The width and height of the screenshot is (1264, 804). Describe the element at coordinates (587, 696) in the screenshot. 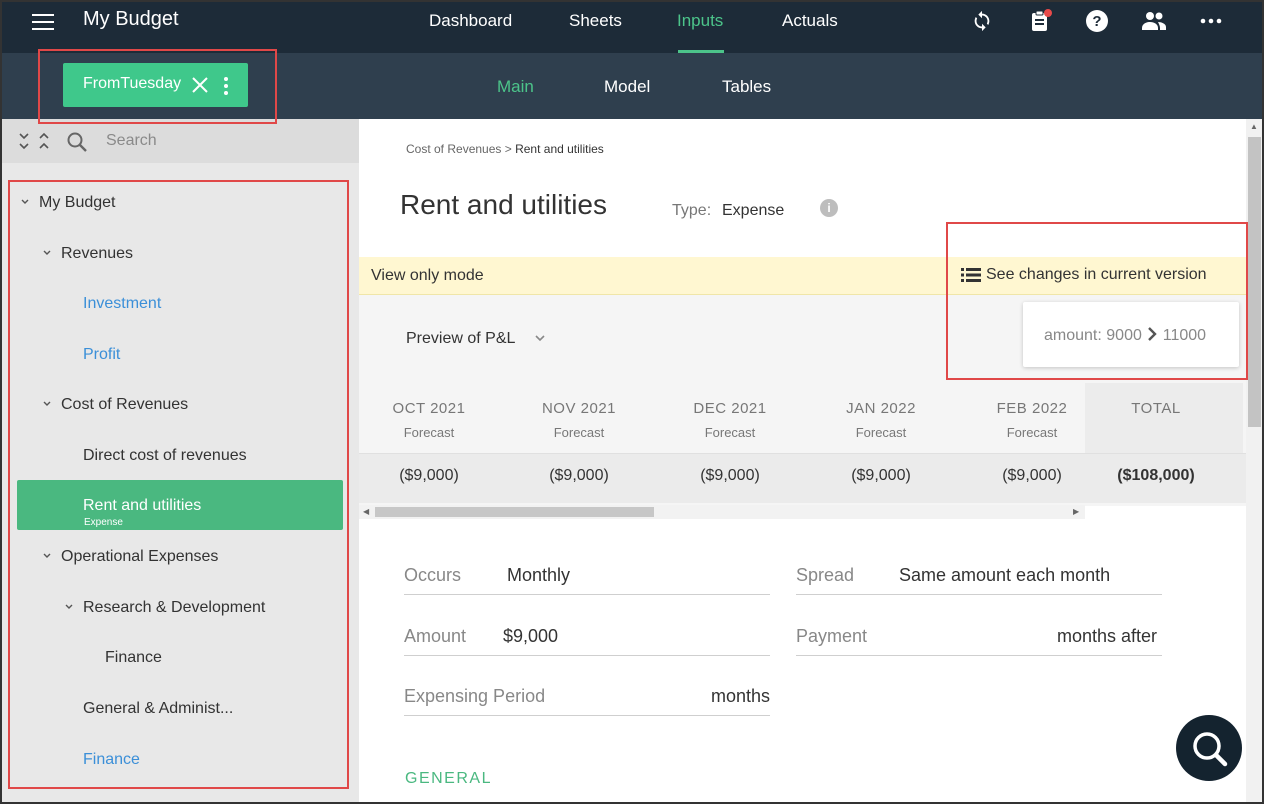

I see `expensing-period-field: Expensing Period months` at that location.